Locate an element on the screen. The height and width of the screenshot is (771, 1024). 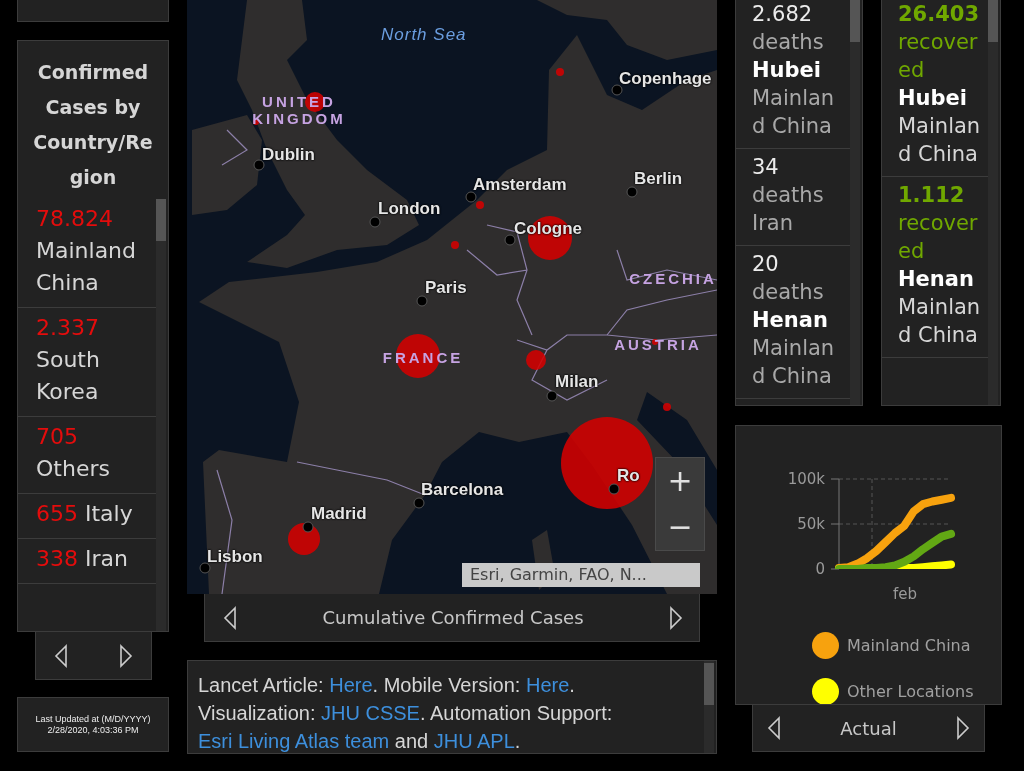
last-updated-text: 2/28/2020, 4:03:36 PM is located at coordinates (93, 730).